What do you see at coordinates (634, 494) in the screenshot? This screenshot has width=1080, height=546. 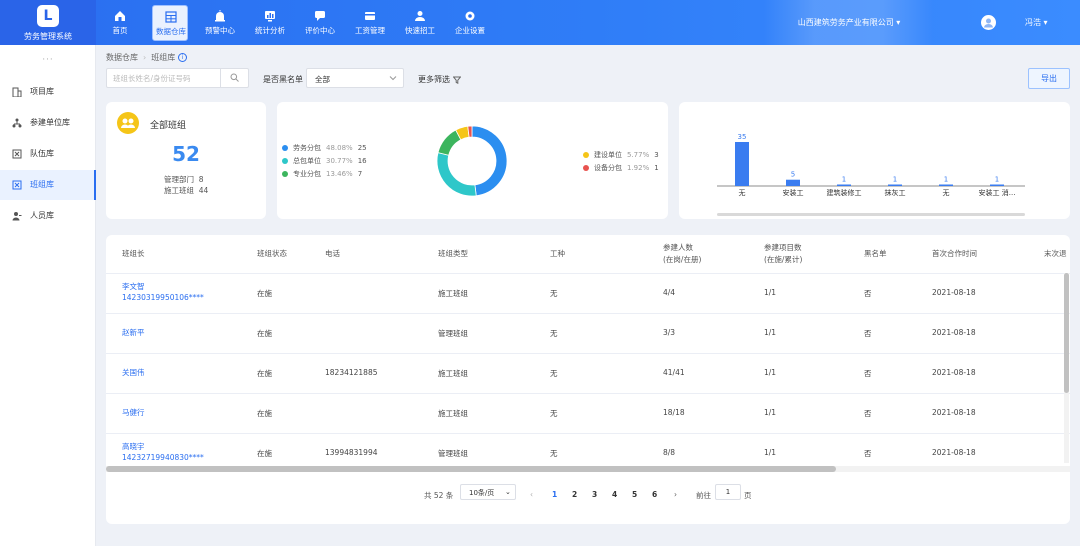 I see `page-number: 5` at bounding box center [634, 494].